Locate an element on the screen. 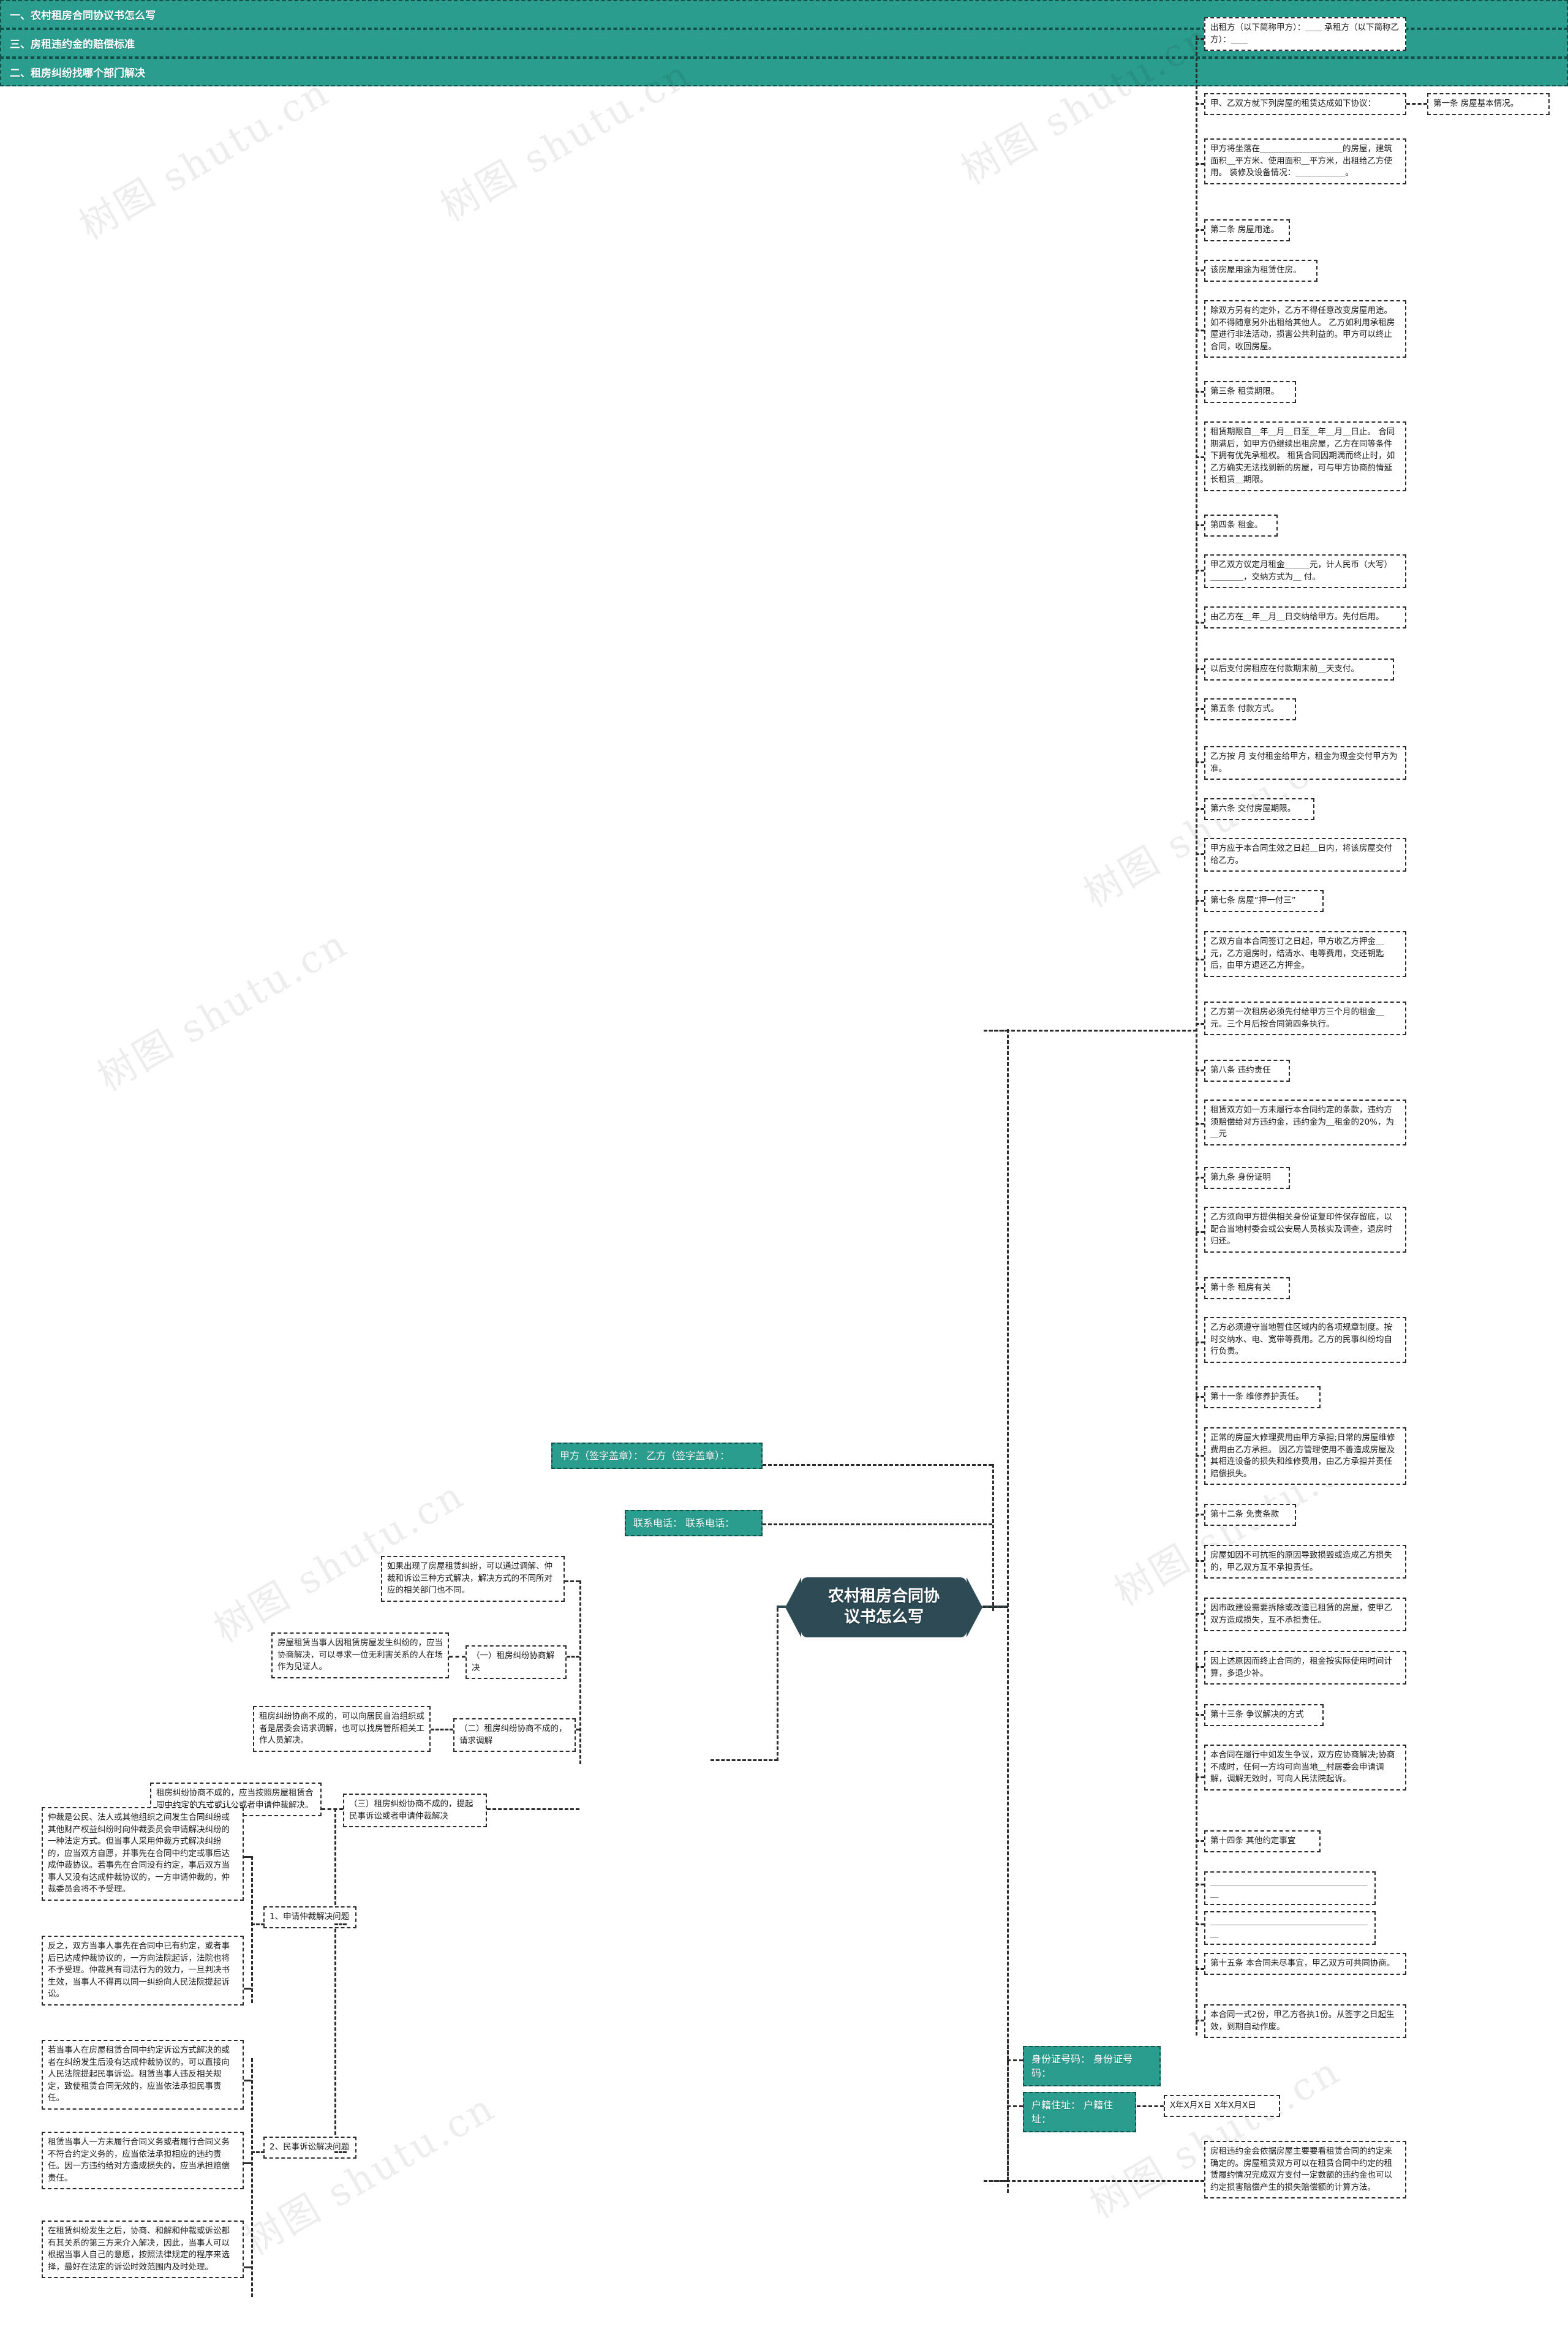  sub-branch-node: （一）租房纠纷协商解决 is located at coordinates (517, 1662).